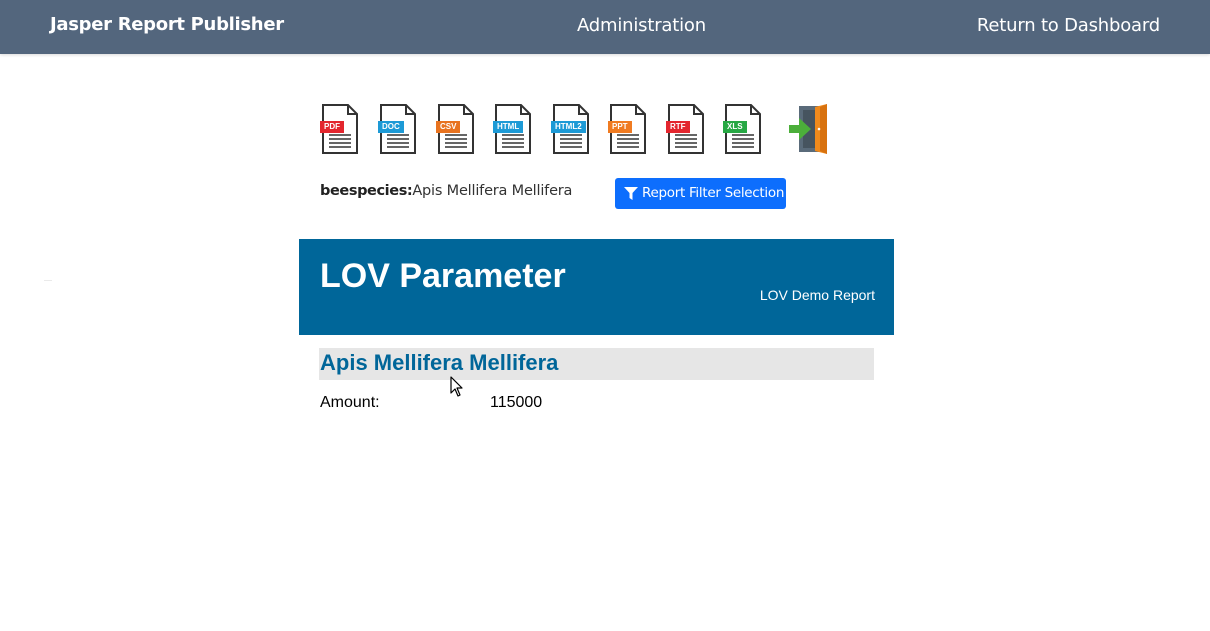  I want to click on report-subtitle: LOV Demo Report, so click(817, 295).